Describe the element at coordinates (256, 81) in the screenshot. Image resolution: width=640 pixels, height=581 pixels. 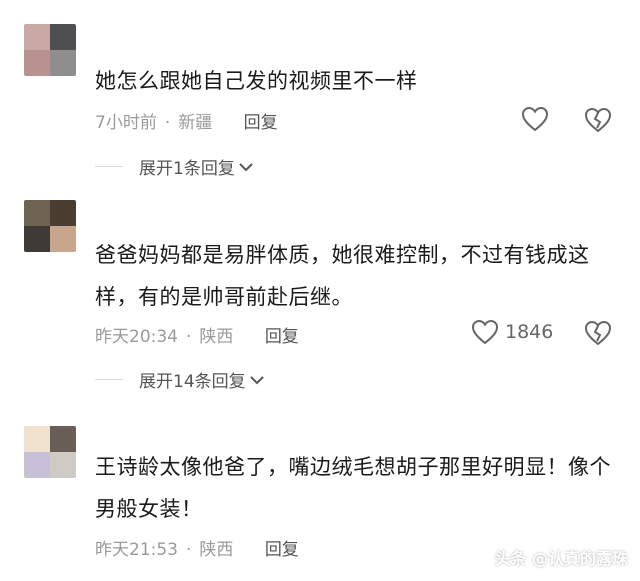
I see `comment-text: 她怎么跟她自己发的视频里不一样` at that location.